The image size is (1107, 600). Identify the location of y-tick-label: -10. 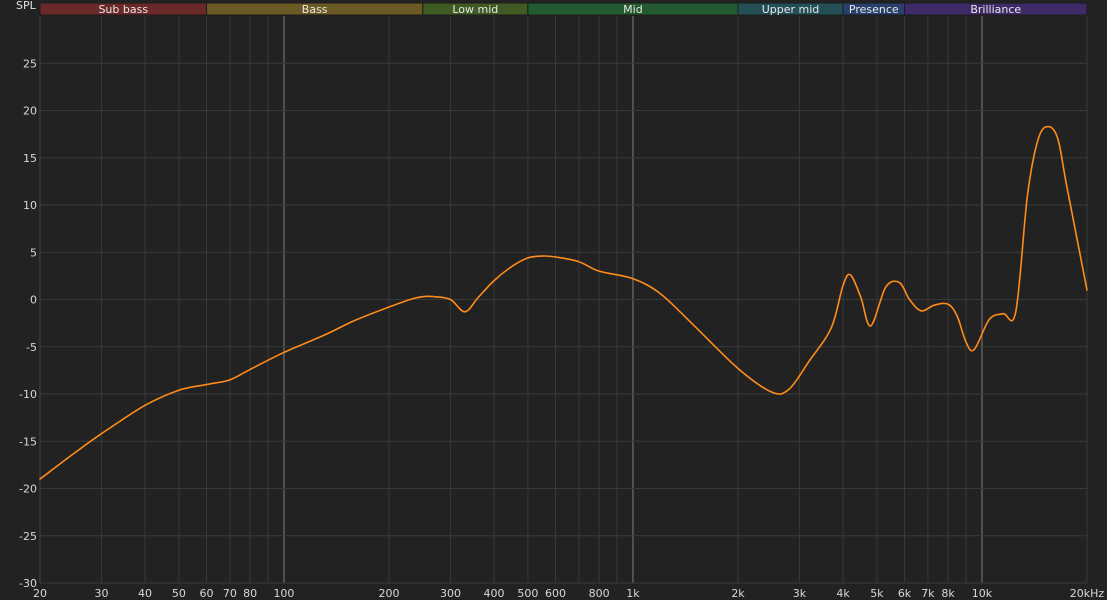
(28, 394).